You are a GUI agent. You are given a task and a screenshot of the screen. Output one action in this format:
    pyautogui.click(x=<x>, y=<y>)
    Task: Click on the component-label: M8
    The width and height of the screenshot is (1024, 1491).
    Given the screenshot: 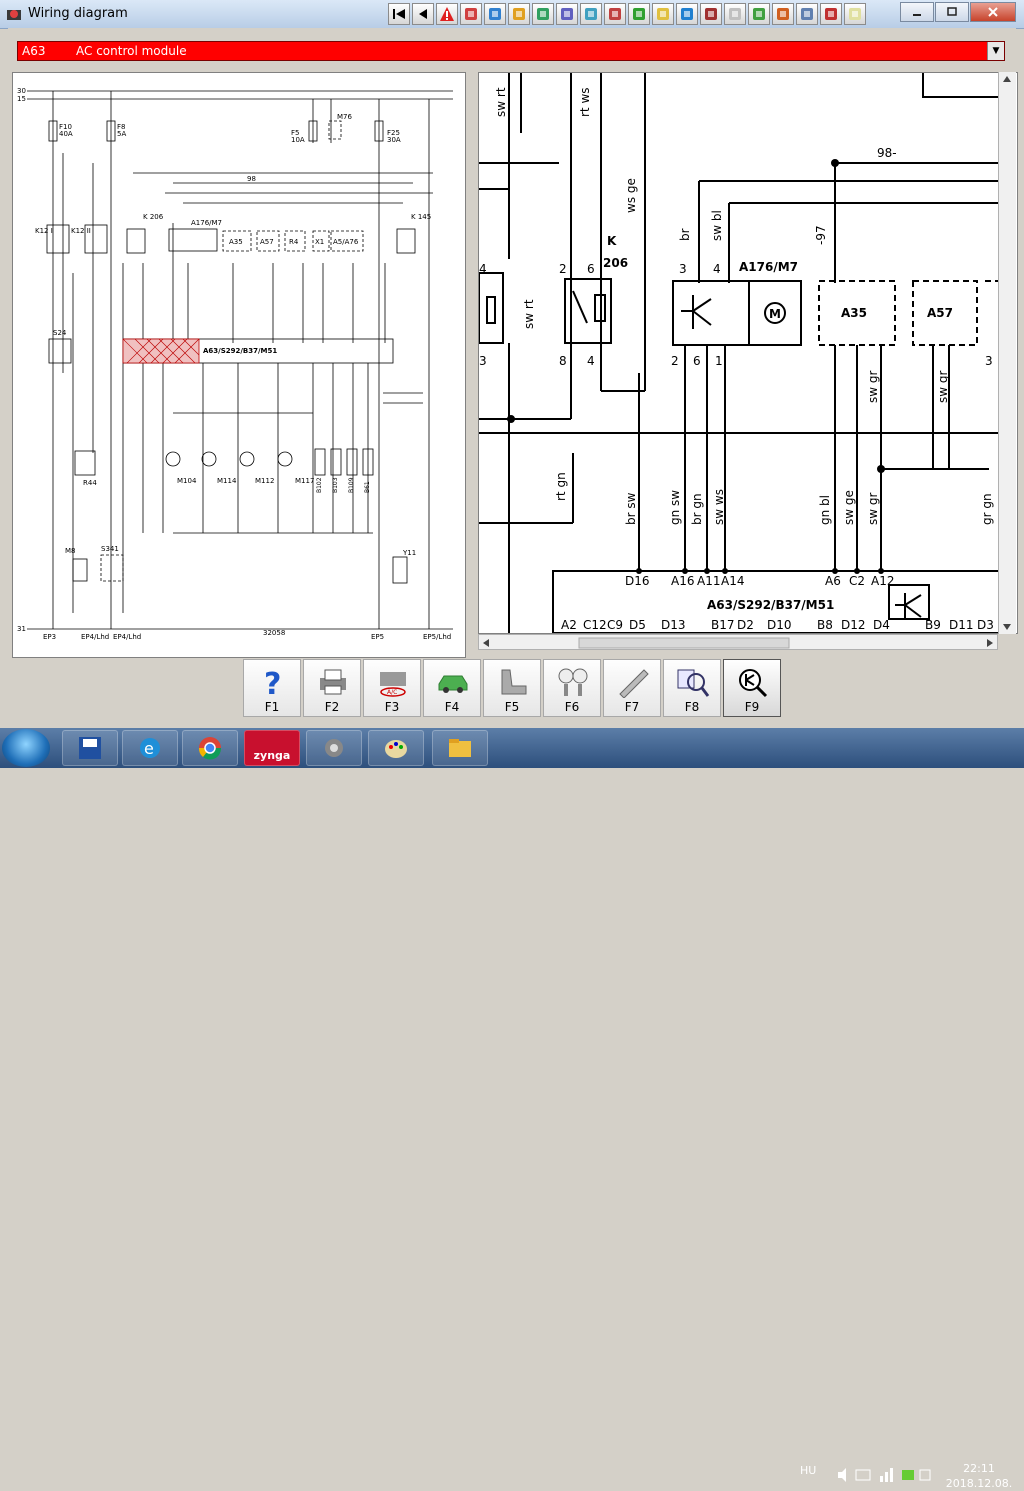 What is the action you would take?
    pyautogui.click(x=70, y=551)
    